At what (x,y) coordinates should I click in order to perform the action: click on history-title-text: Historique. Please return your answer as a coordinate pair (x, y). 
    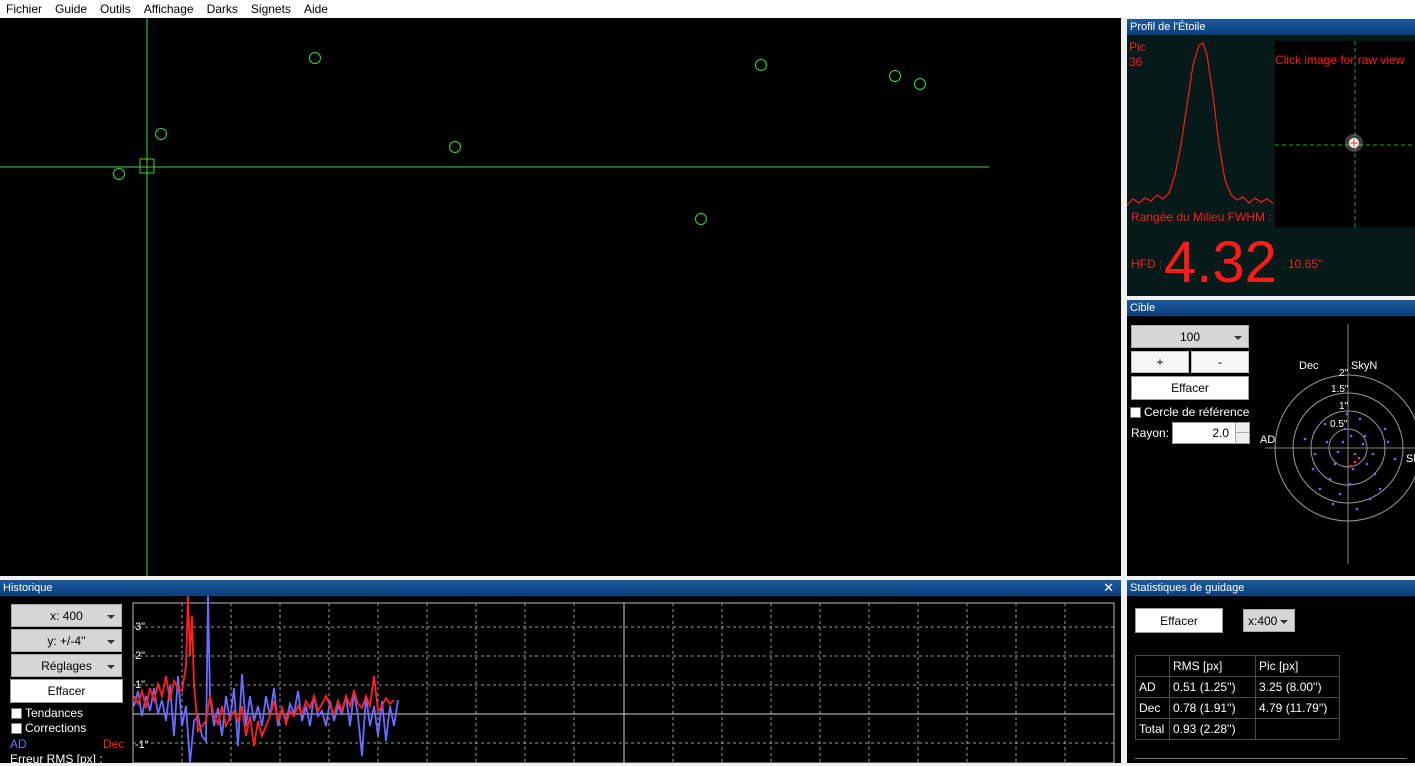
    Looking at the image, I should click on (28, 588).